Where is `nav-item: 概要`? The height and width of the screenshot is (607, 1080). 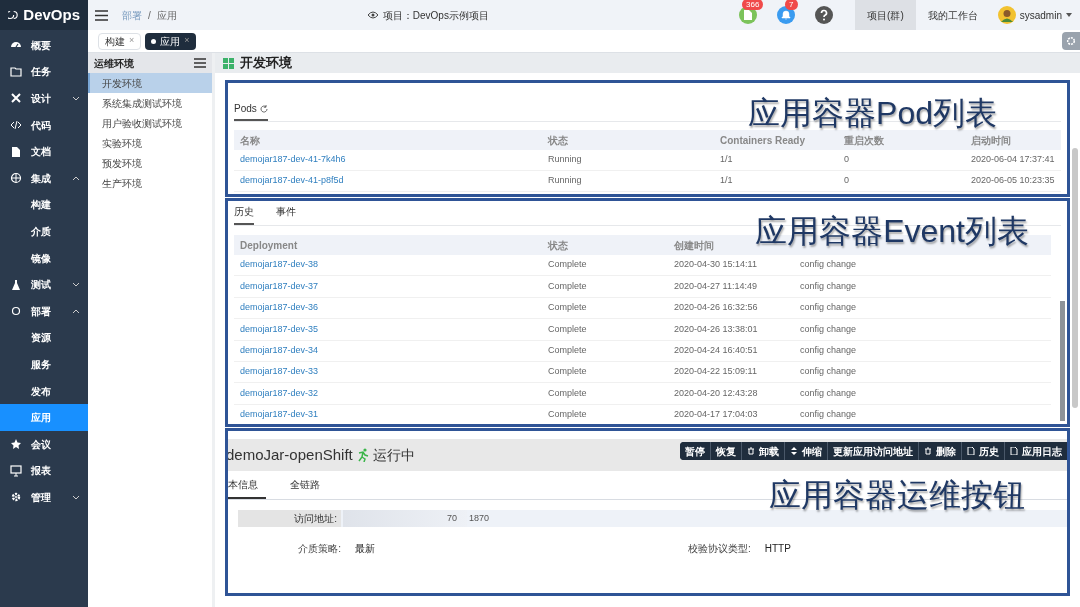 nav-item: 概要 is located at coordinates (44, 45).